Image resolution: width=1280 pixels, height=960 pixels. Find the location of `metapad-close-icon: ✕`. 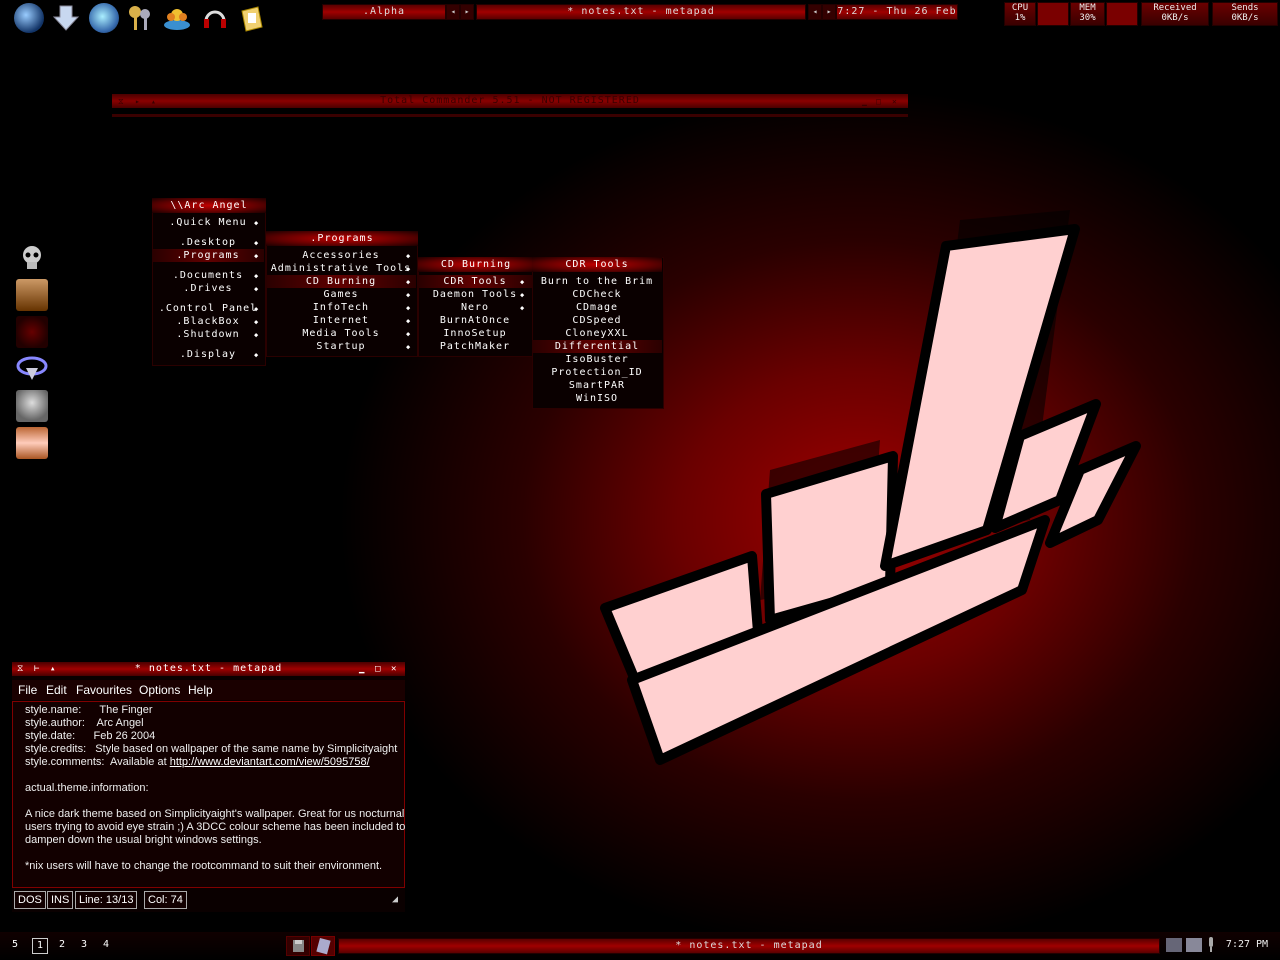

metapad-close-icon: ✕ is located at coordinates (393, 669).